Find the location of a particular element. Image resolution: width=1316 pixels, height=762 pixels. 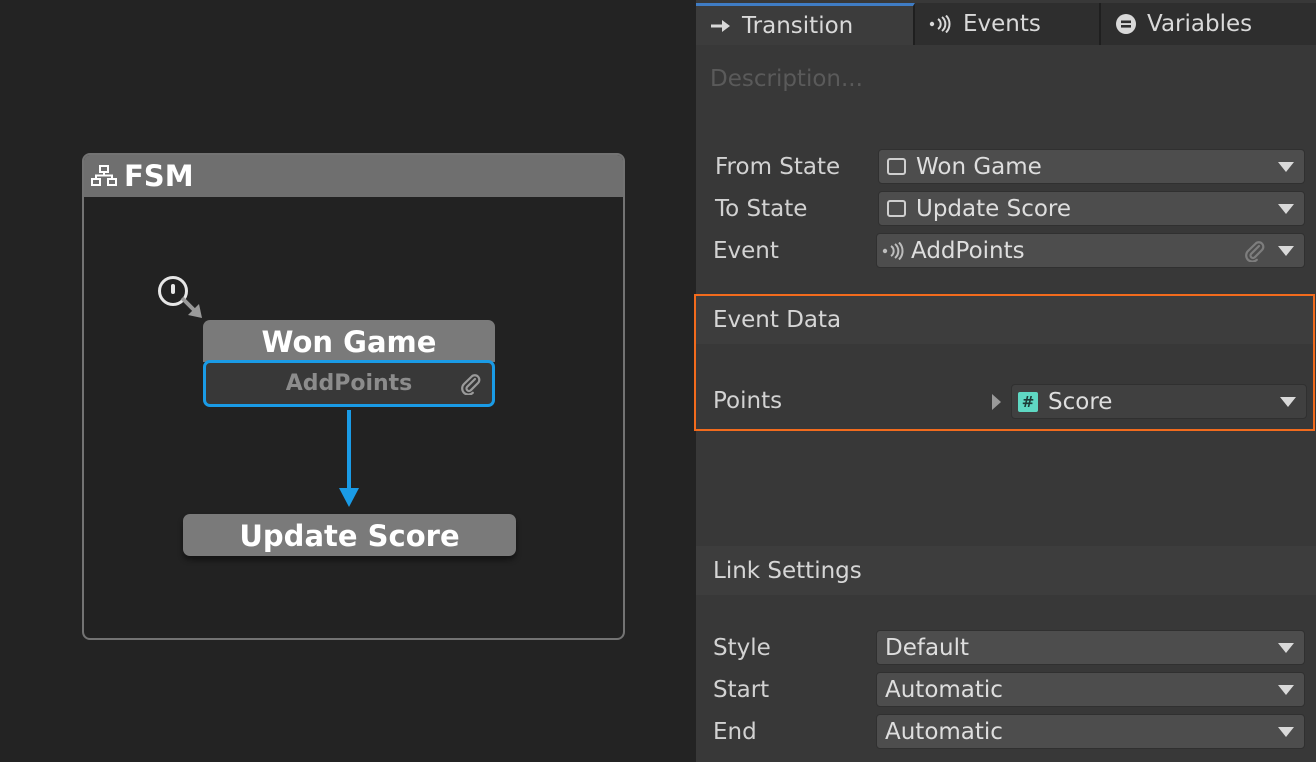

inspector-tabs: Transition Events Variables is located at coordinates (1006, 24).